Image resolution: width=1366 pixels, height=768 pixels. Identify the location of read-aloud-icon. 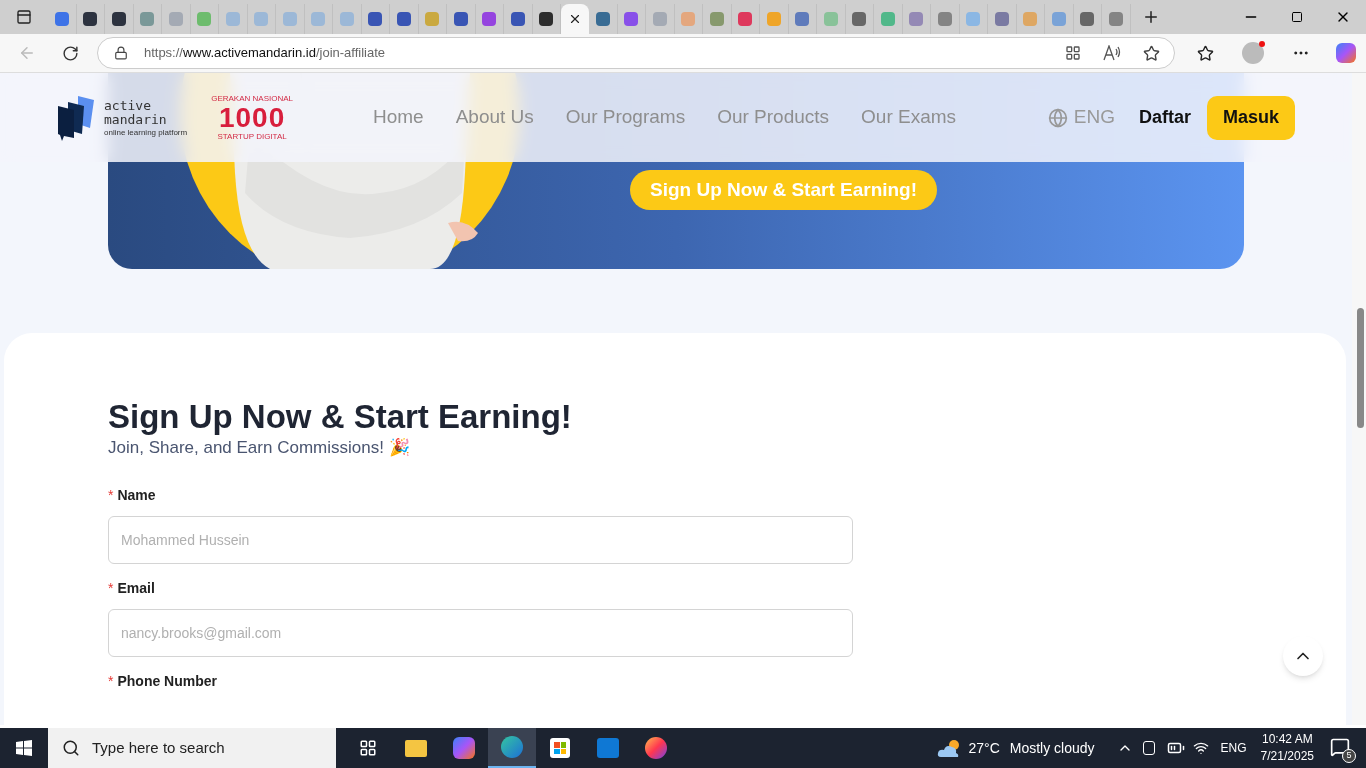
(1112, 53).